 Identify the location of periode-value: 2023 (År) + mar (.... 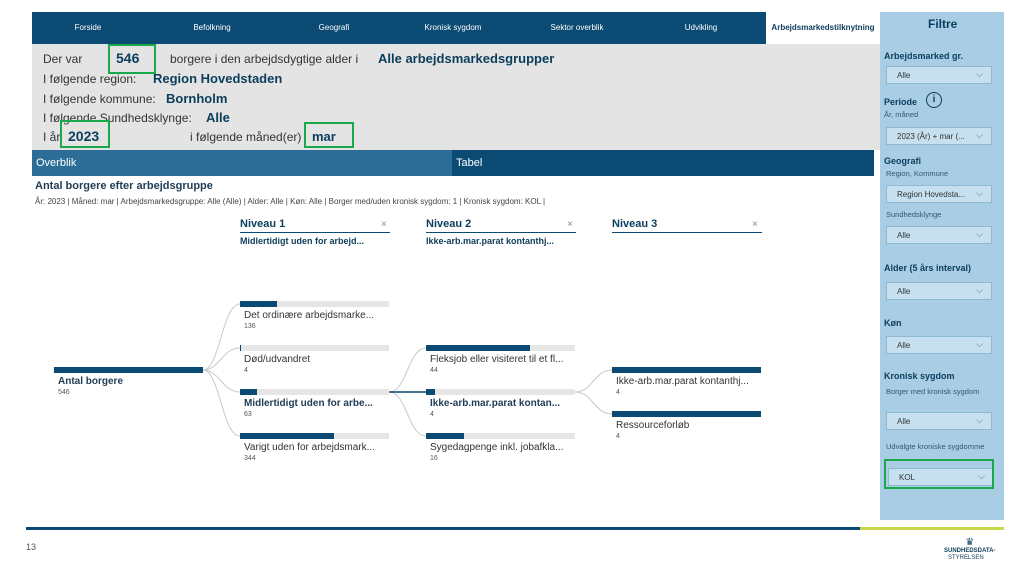
(931, 136).